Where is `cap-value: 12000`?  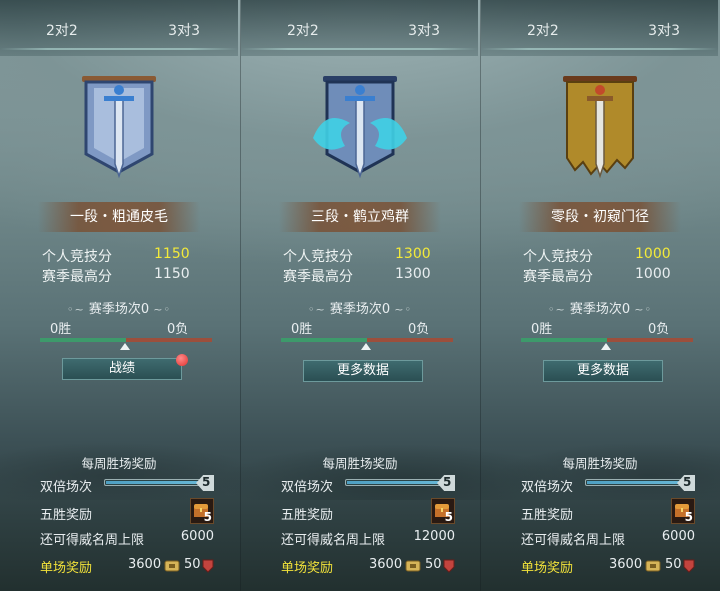
cap-value: 12000 is located at coordinates (434, 536).